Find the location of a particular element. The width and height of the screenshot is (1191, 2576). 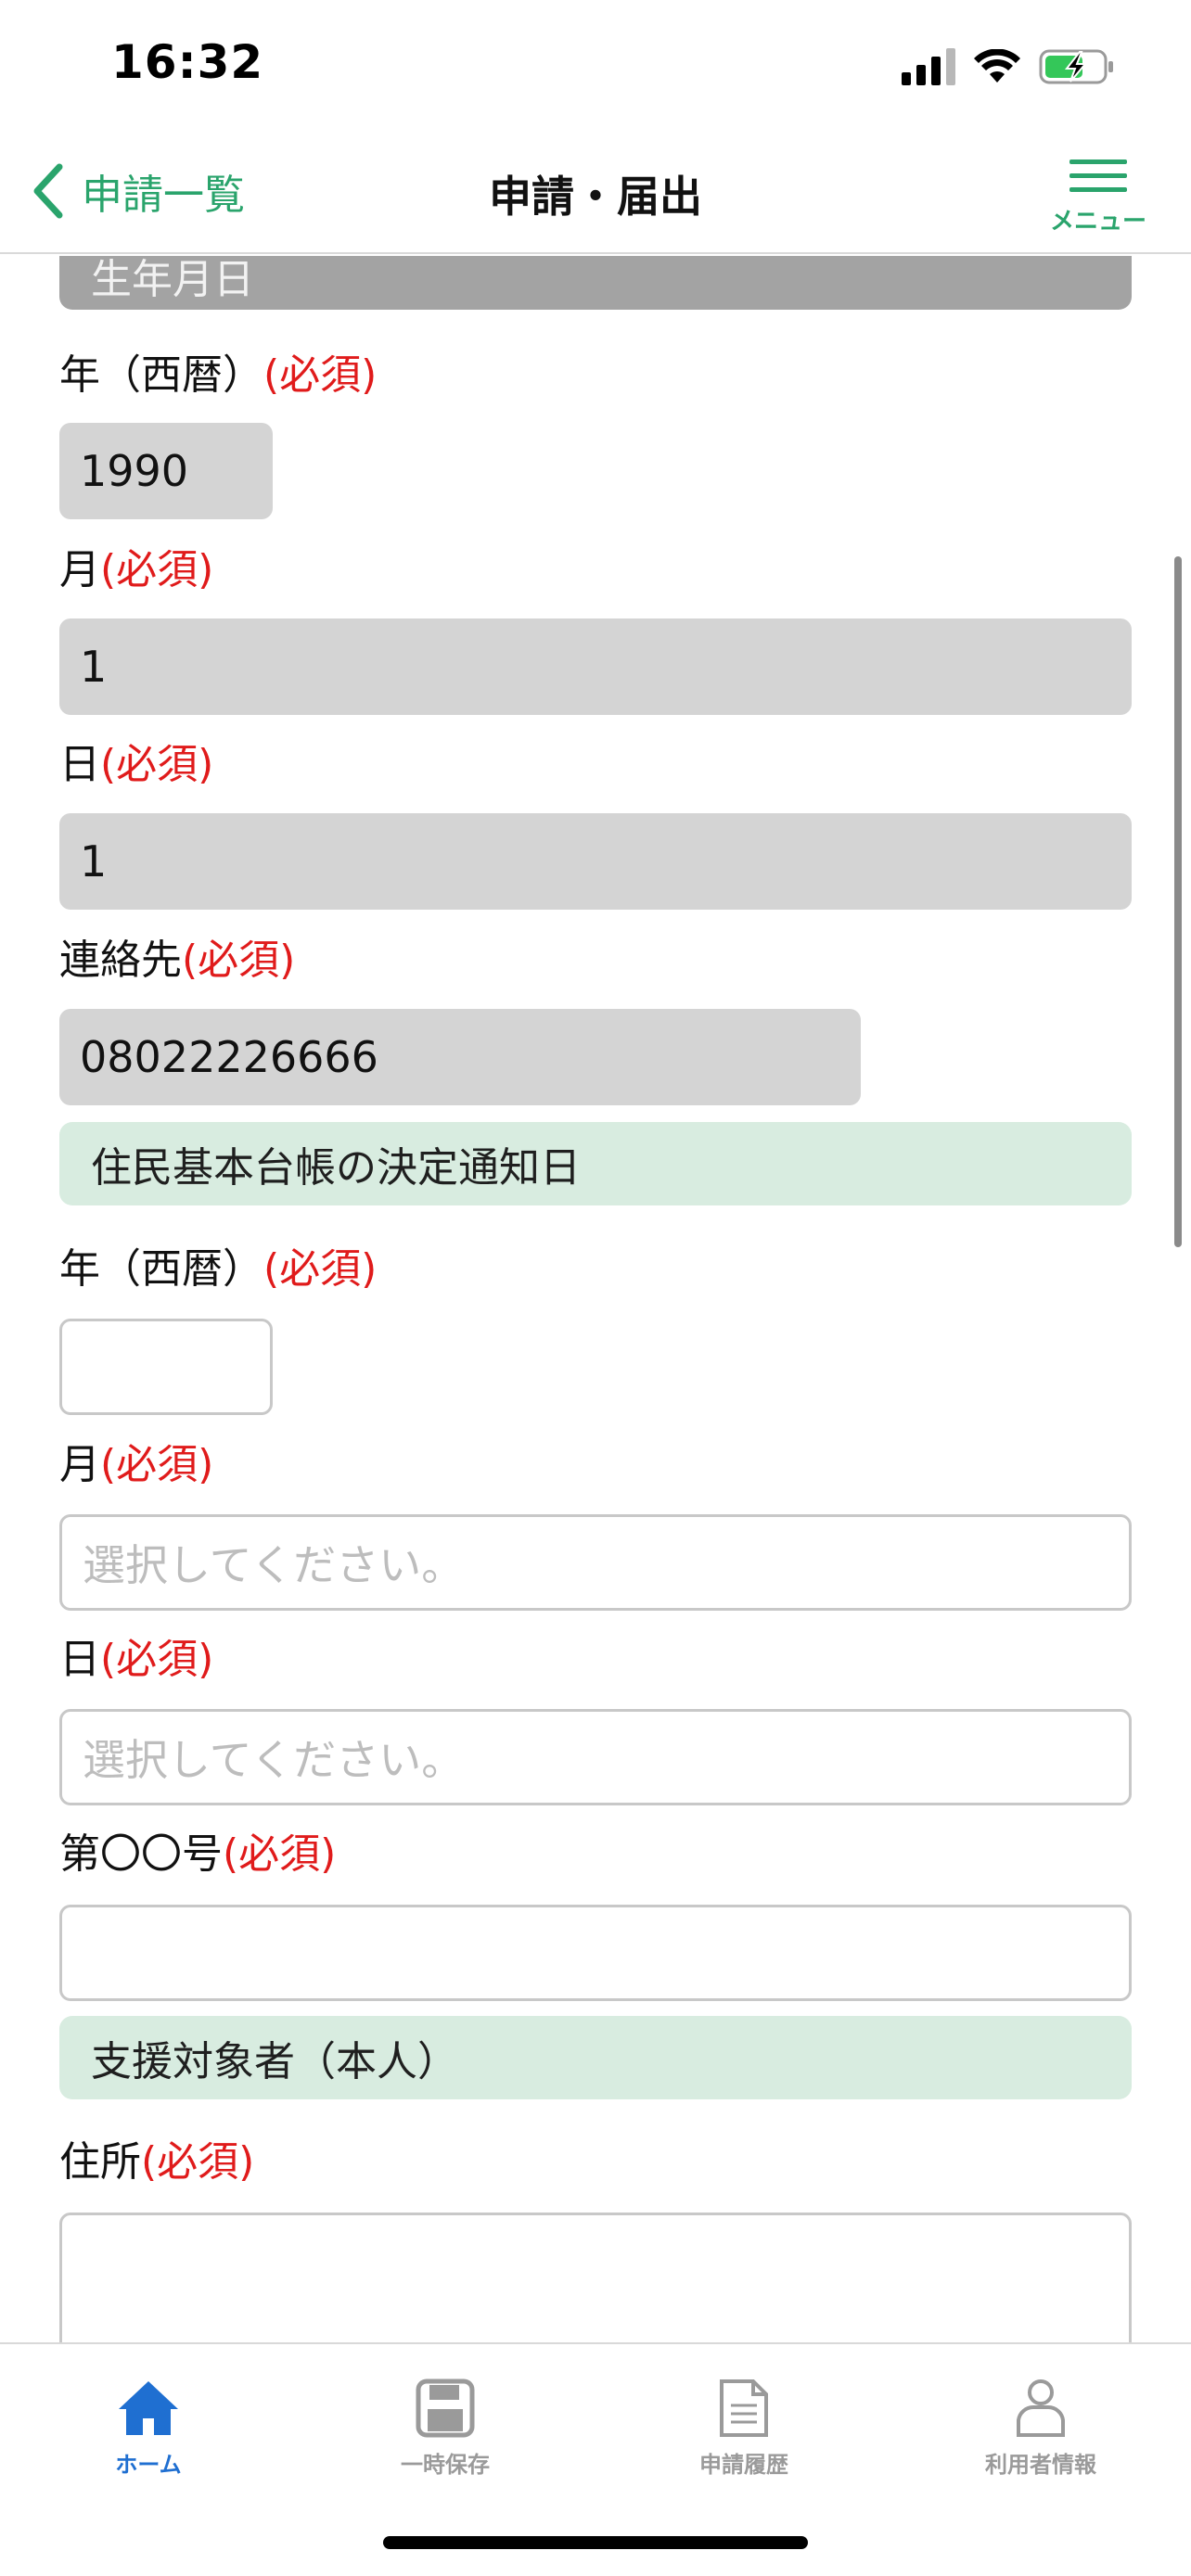

number-label: 第〇〇号(必須) is located at coordinates (198, 1854).